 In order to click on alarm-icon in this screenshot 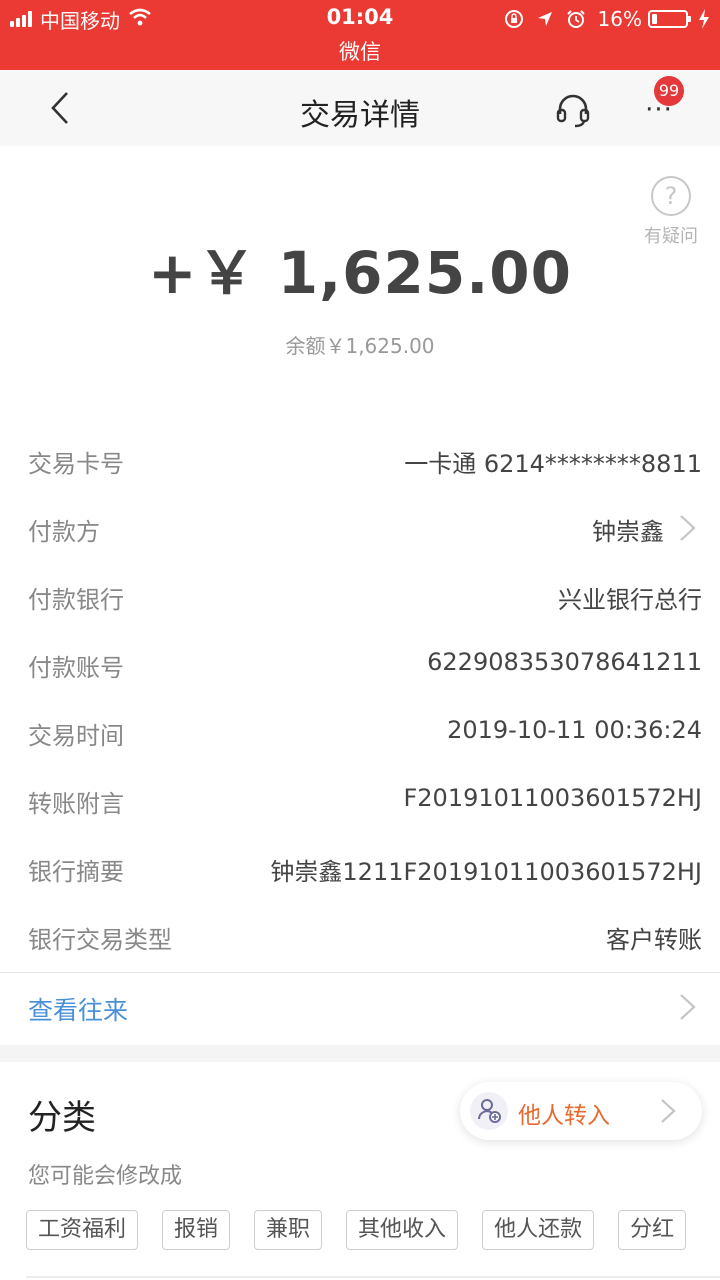, I will do `click(576, 19)`.